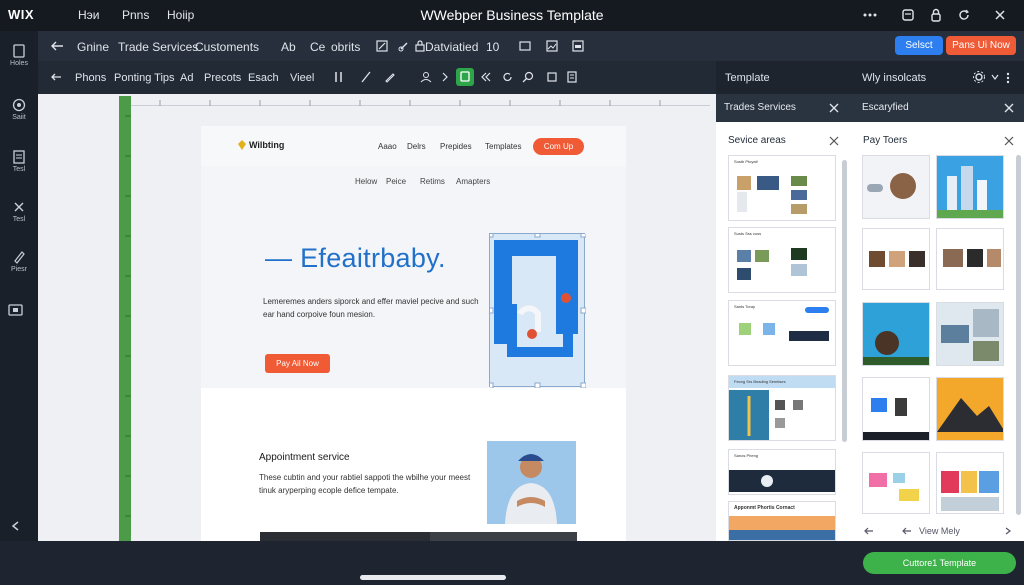  What do you see at coordinates (782, 333) in the screenshot?
I see `template-thumb-3: Sants Toray` at bounding box center [782, 333].